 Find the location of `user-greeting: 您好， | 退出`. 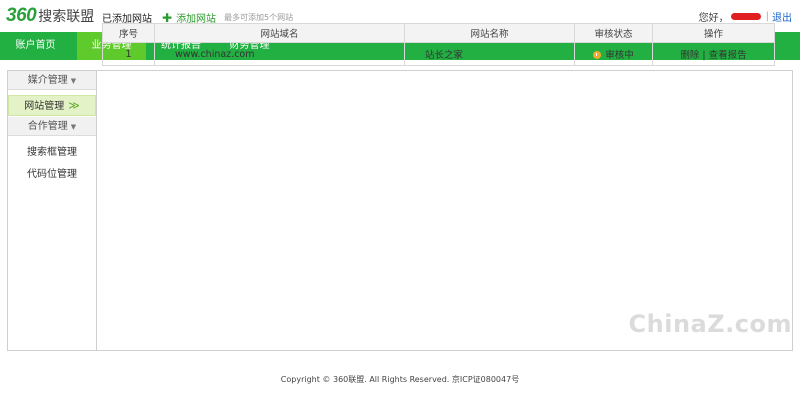

user-greeting: 您好， | 退出 is located at coordinates (745, 16).